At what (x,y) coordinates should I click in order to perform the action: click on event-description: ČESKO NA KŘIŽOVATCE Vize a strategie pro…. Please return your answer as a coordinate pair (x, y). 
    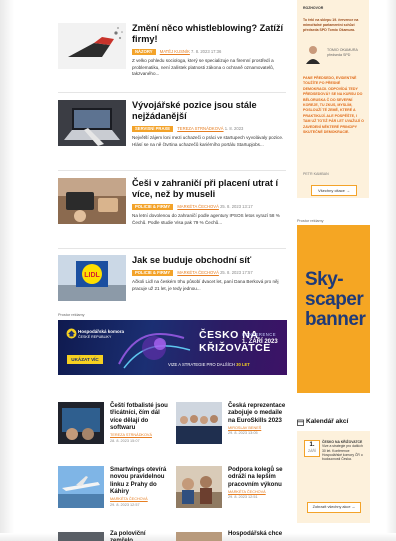
    Looking at the image, I should click on (344, 450).